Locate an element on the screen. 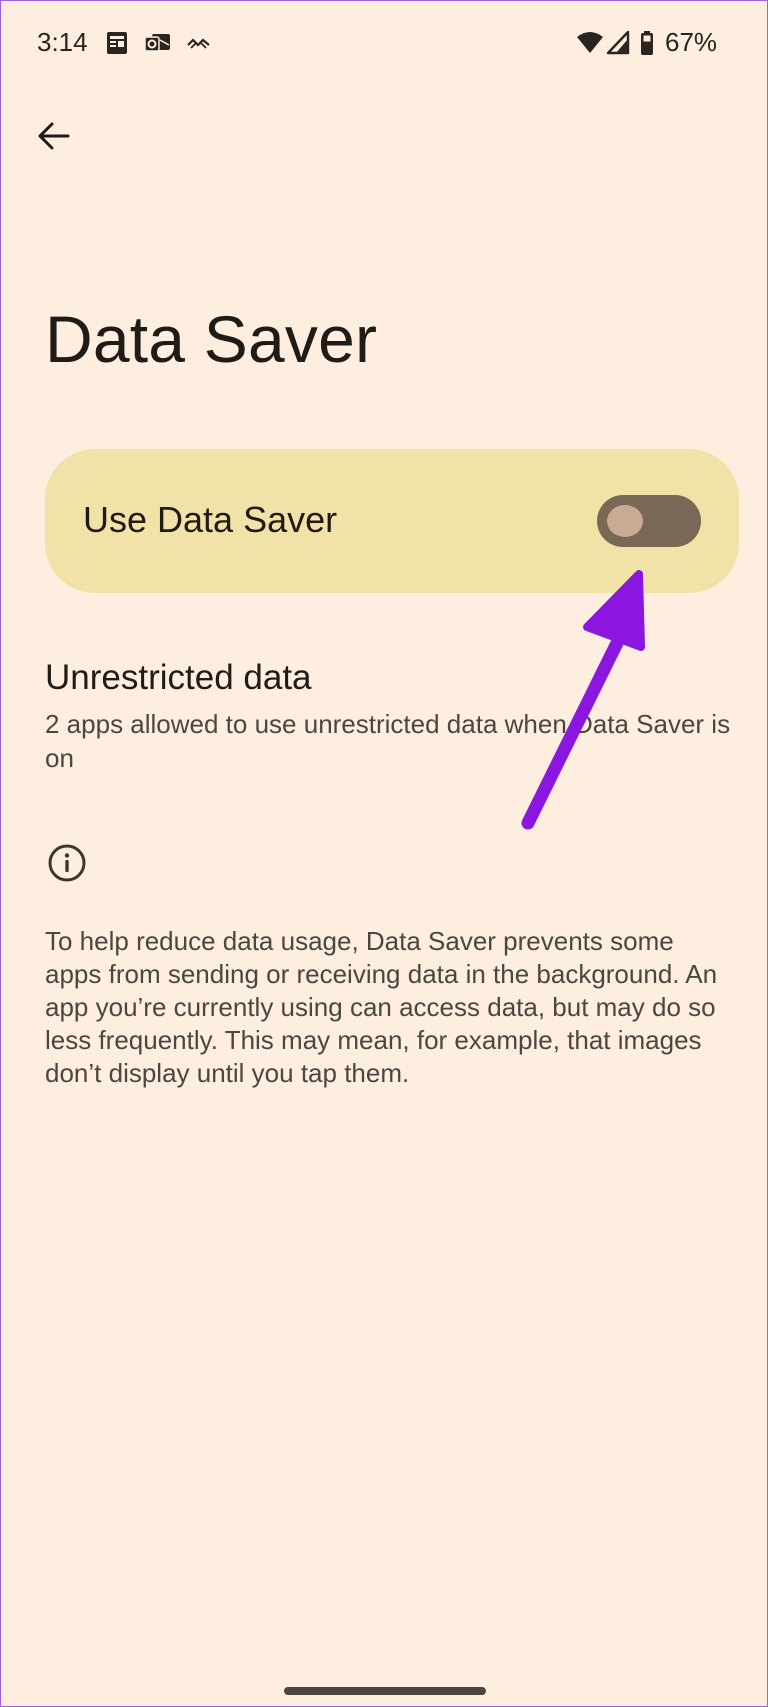  use-data-saver-label: Use Data Saver is located at coordinates (210, 519).